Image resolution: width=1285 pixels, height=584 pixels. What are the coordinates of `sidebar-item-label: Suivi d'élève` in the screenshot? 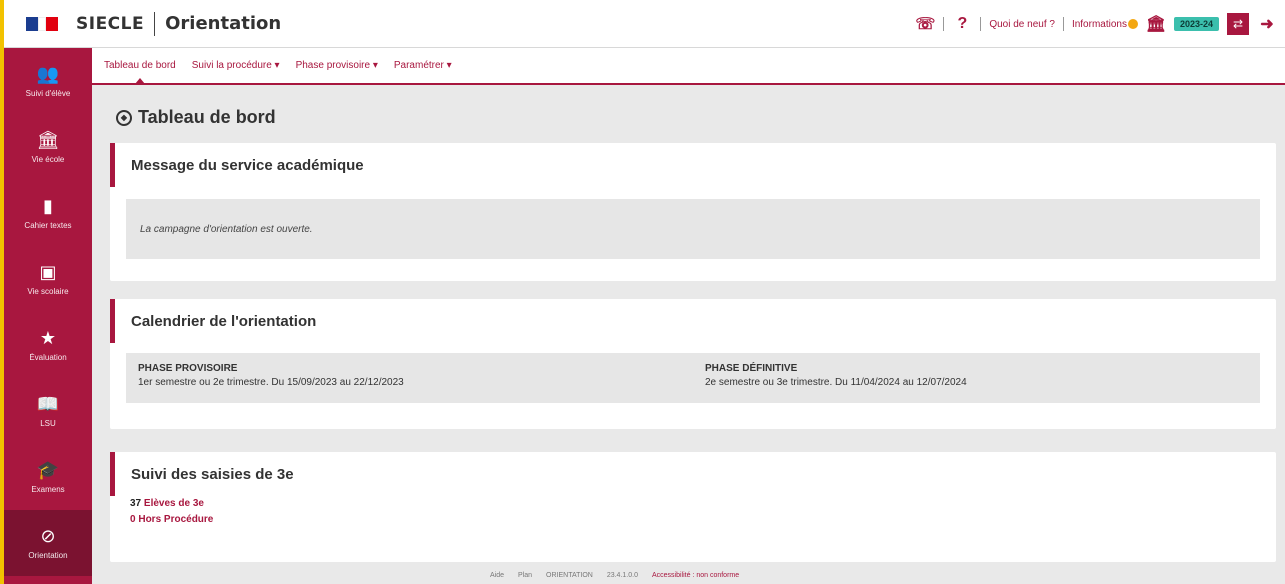 It's located at (48, 93).